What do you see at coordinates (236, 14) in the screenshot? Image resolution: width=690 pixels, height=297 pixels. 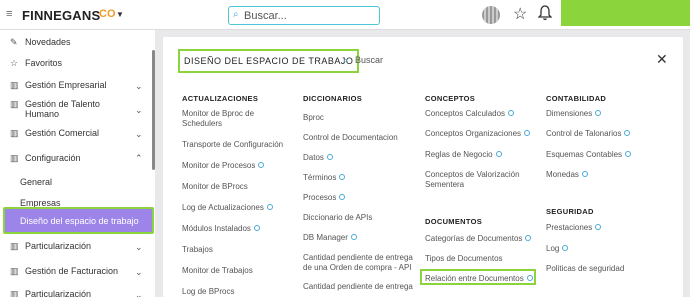 I see `search-icon: ⌕` at bounding box center [236, 14].